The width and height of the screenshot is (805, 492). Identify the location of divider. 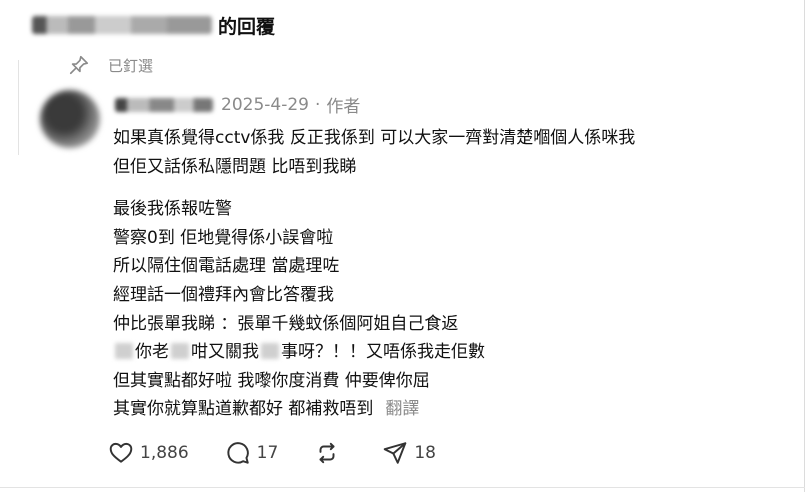
(402, 487).